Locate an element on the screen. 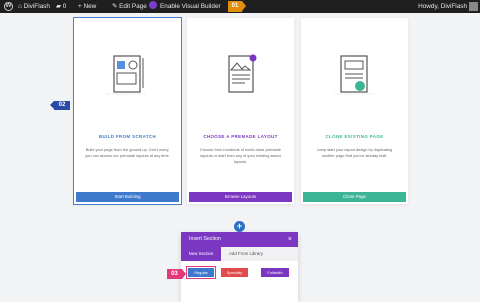  enable-visual-builder-link: Enable Visual Builder is located at coordinates (185, 6).